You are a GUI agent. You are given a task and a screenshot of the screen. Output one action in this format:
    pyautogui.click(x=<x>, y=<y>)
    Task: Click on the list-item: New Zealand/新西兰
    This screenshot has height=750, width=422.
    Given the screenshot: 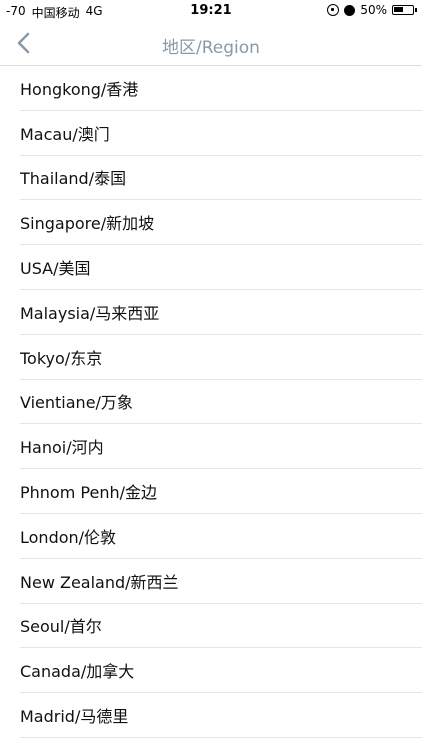 What is the action you would take?
    pyautogui.click(x=221, y=581)
    